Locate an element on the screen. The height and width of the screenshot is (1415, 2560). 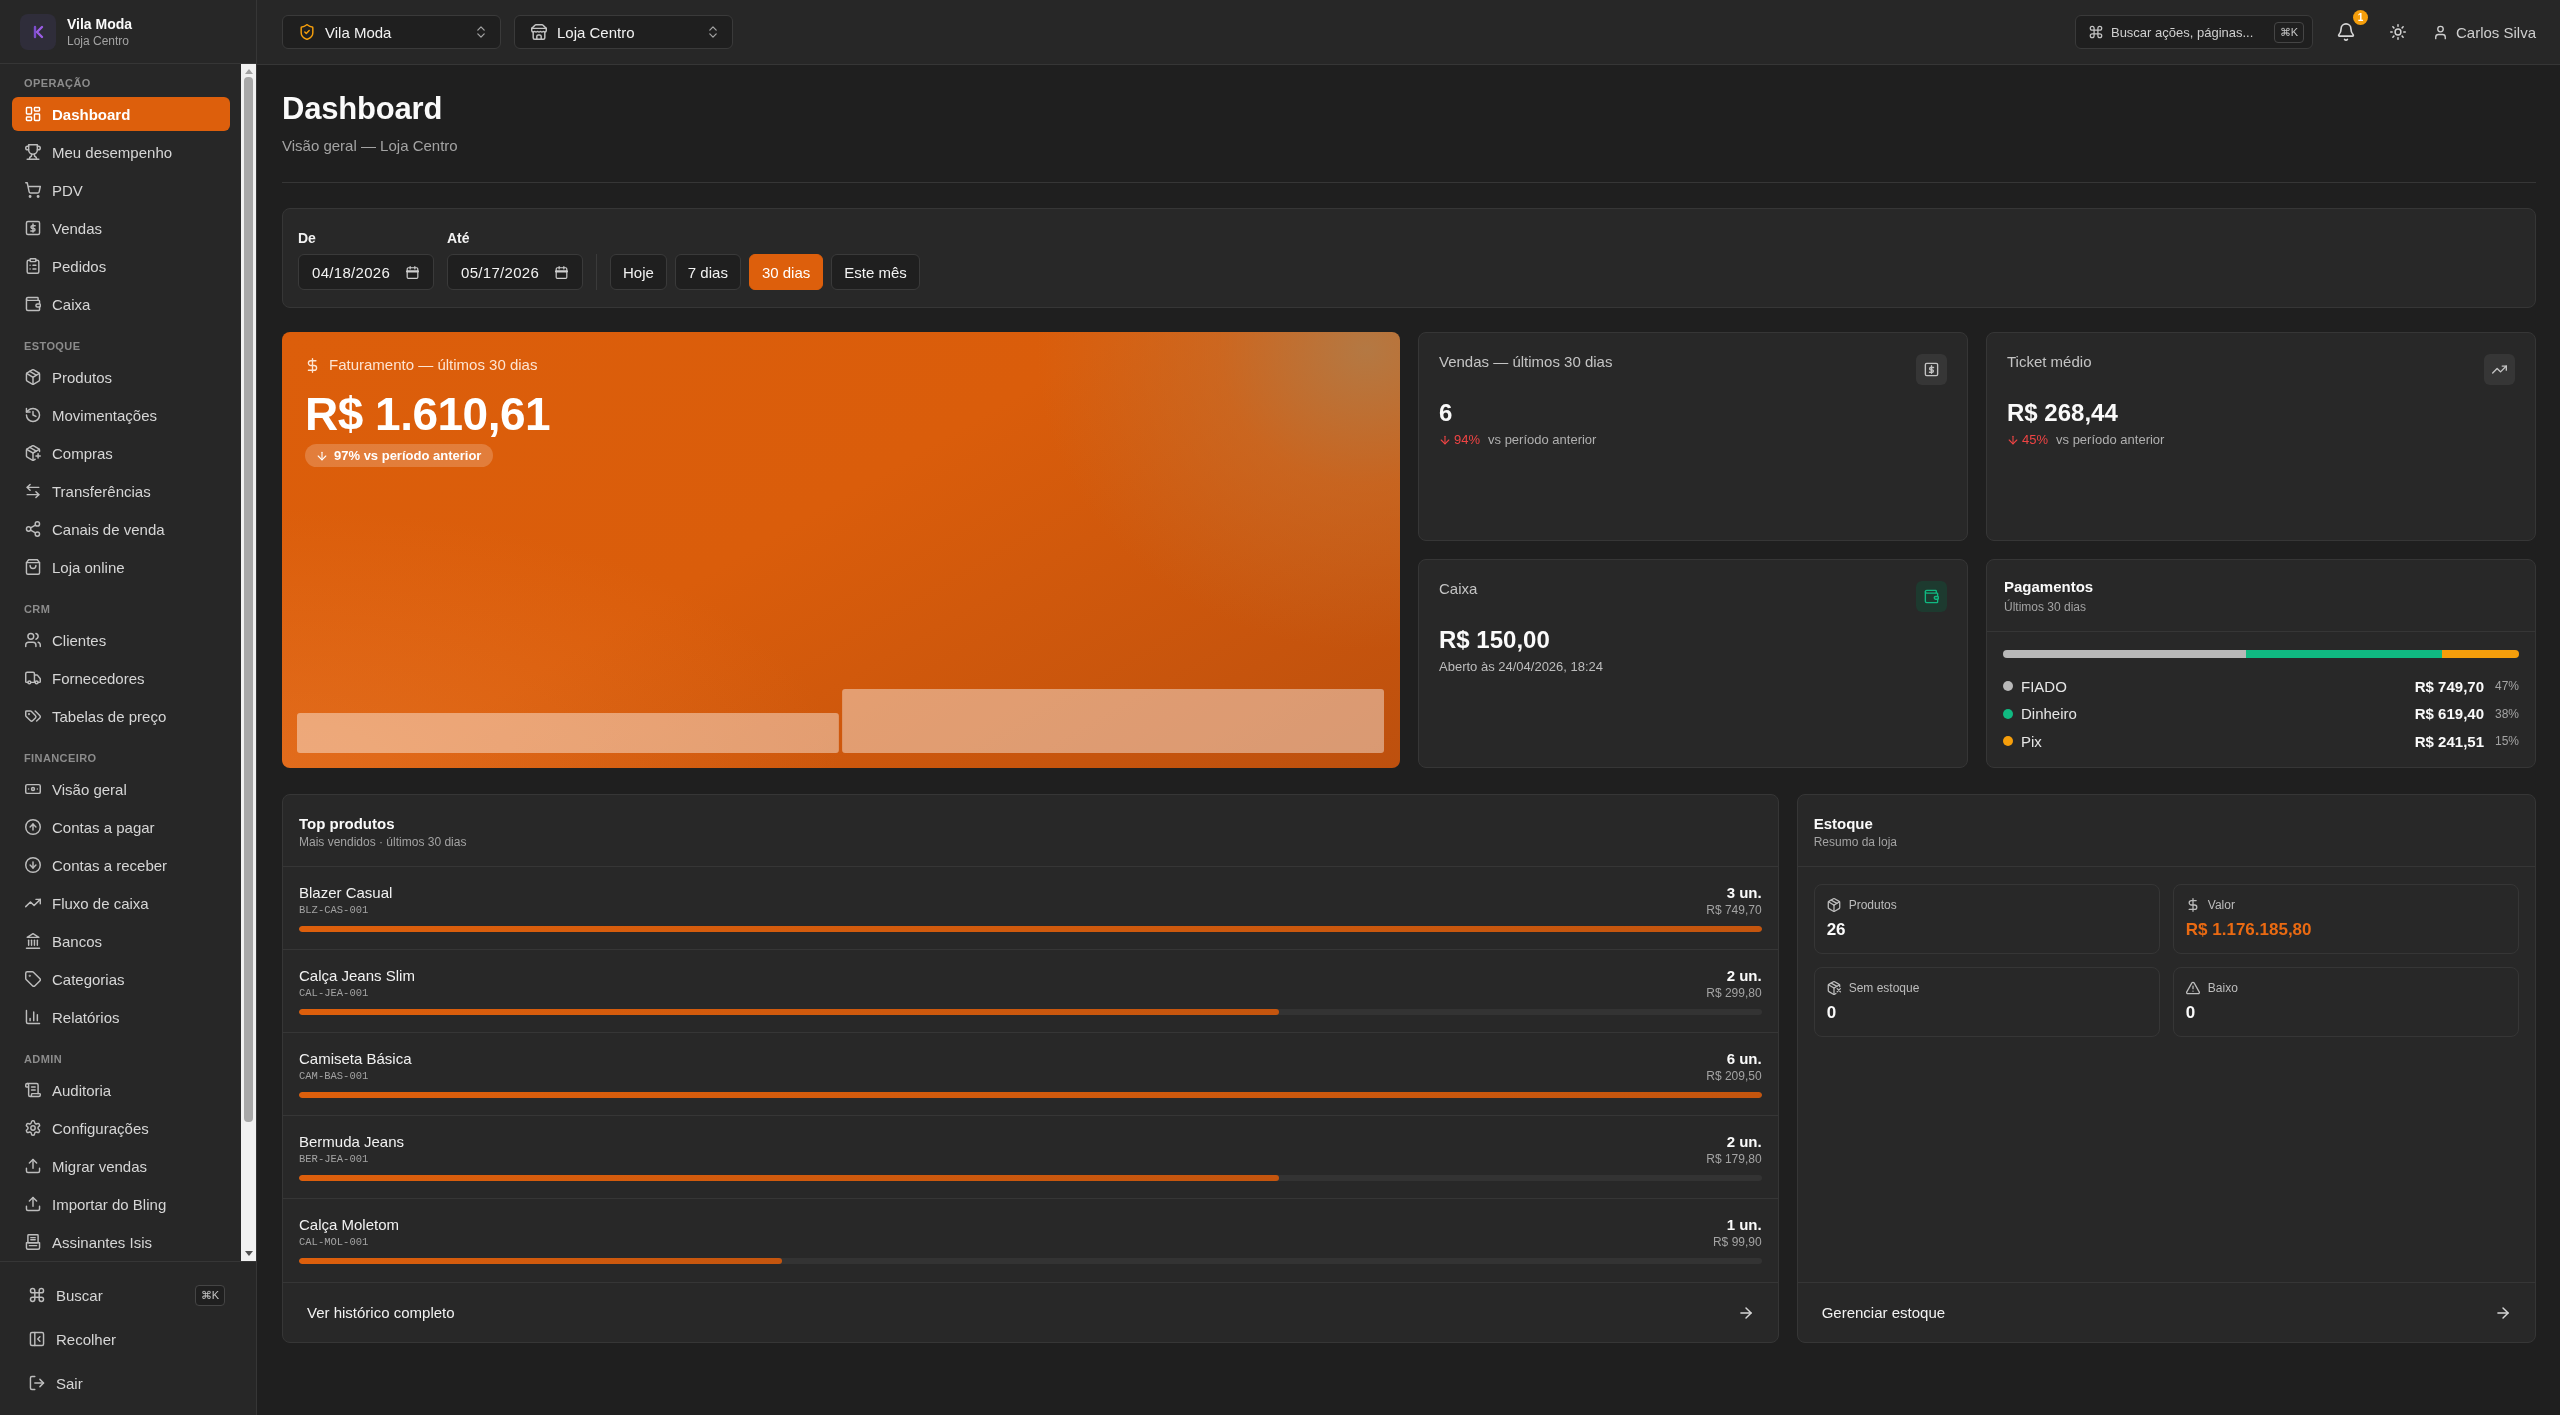
card-note: Aberto às 24/04/2026, 18:24 is located at coordinates (1521, 667).